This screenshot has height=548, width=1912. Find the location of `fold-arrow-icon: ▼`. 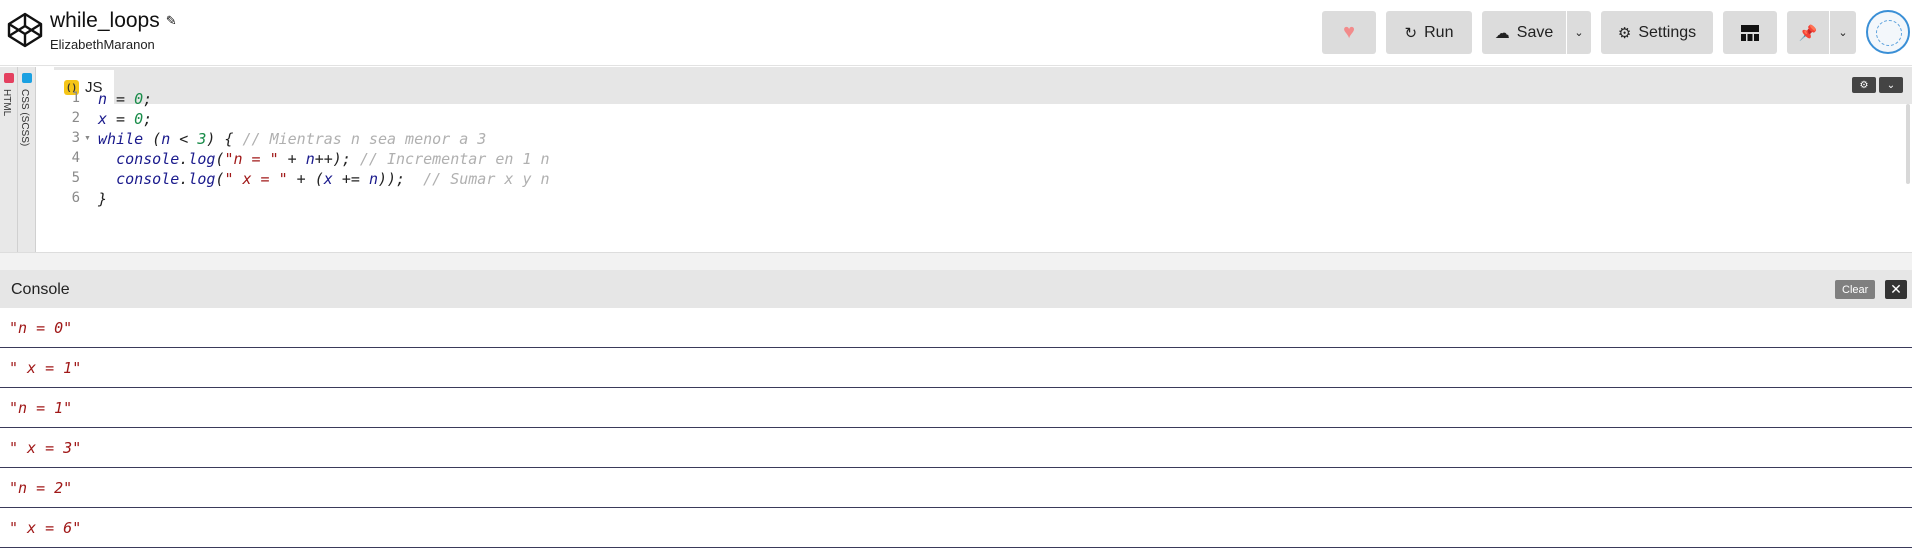

fold-arrow-icon: ▼ is located at coordinates (87, 138).